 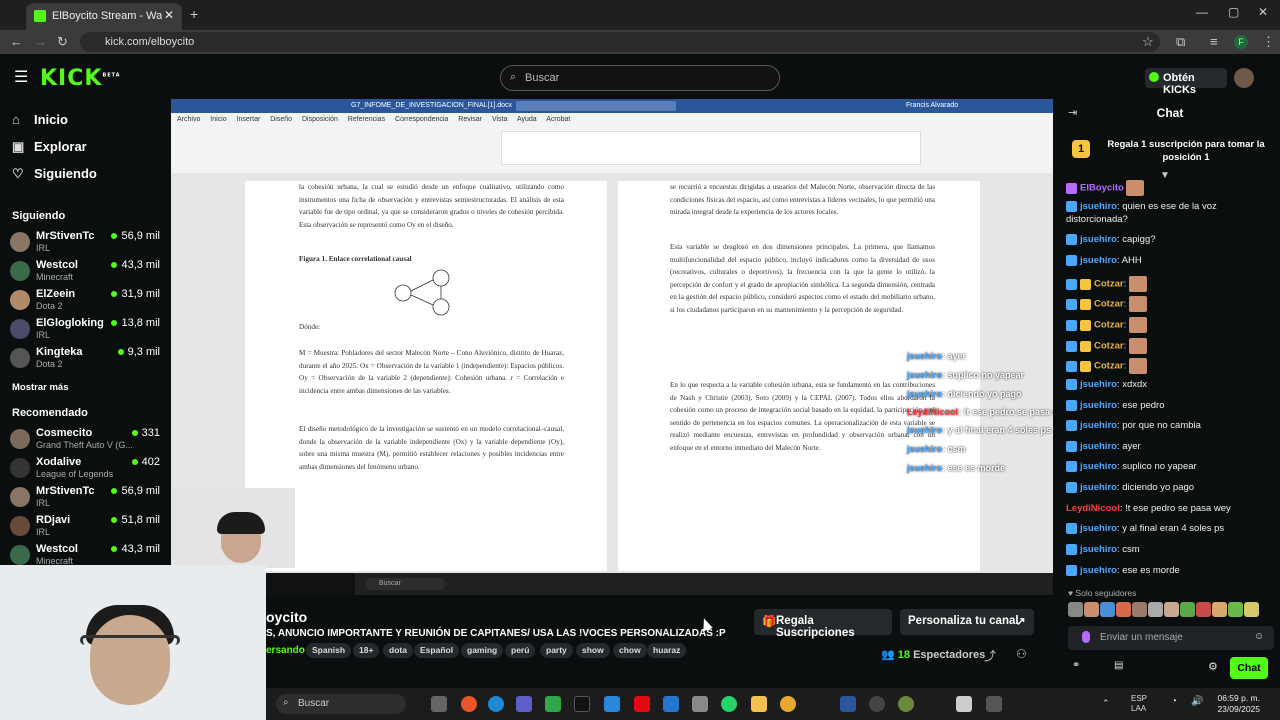 What do you see at coordinates (593, 650) in the screenshot?
I see `stream-tag: show` at bounding box center [593, 650].